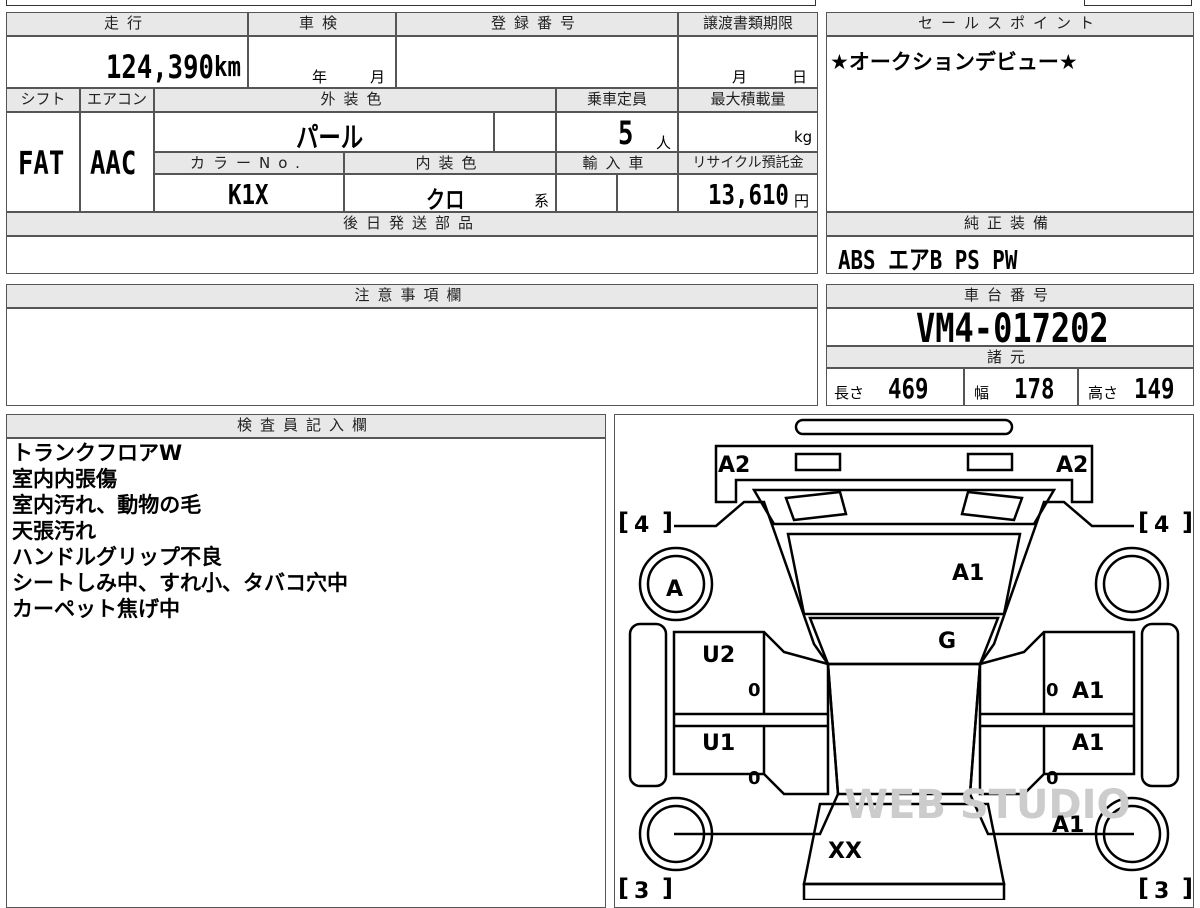 Image resolution: width=1200 pixels, height=908 pixels. Describe the element at coordinates (1010, 24) in the screenshot. I see `header-sales-point: セールスポイント` at that location.